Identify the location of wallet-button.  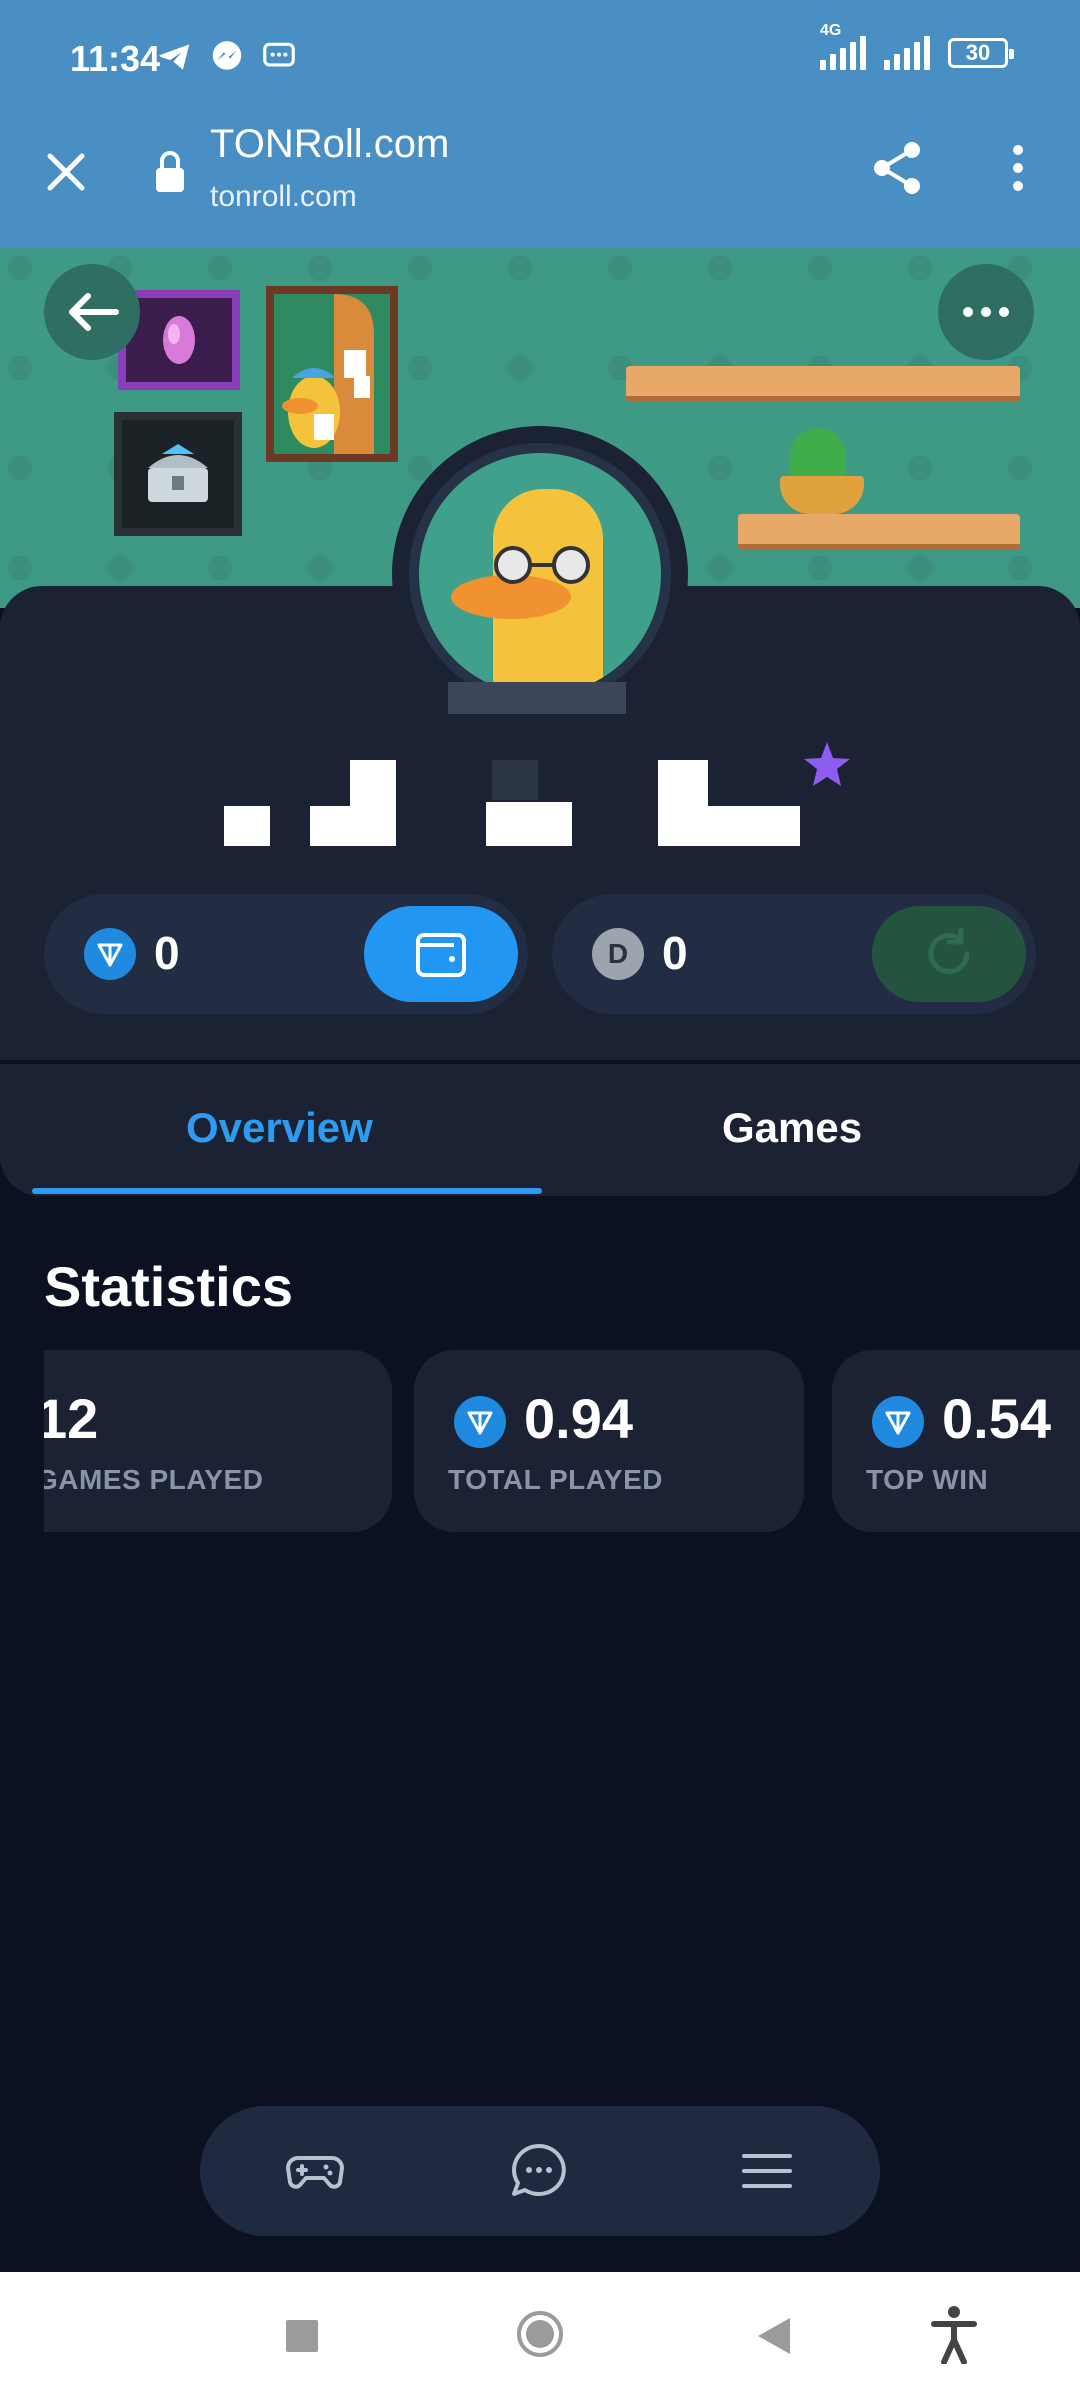
(441, 954).